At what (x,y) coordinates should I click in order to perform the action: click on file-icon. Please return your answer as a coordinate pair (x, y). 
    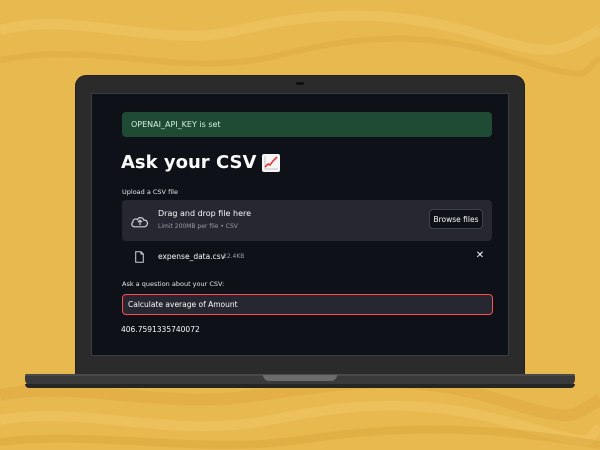
    Looking at the image, I should click on (139, 257).